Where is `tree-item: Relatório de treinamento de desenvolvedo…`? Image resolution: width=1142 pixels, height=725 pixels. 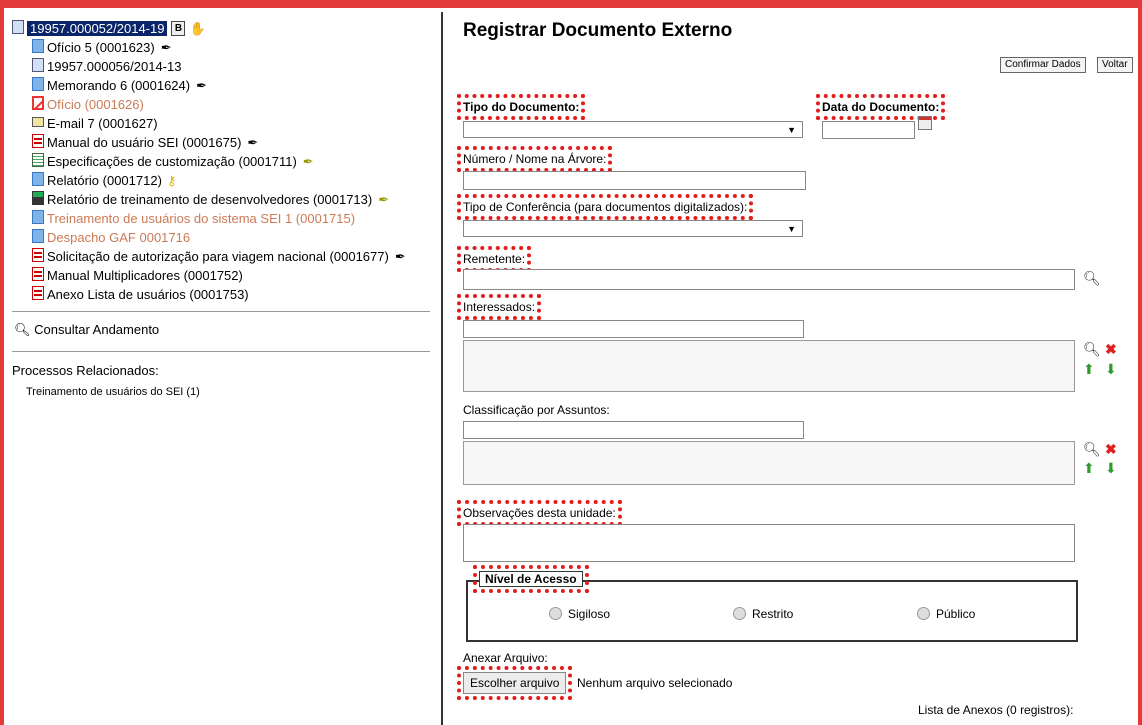 tree-item: Relatório de treinamento de desenvolvedo… is located at coordinates (222, 198).